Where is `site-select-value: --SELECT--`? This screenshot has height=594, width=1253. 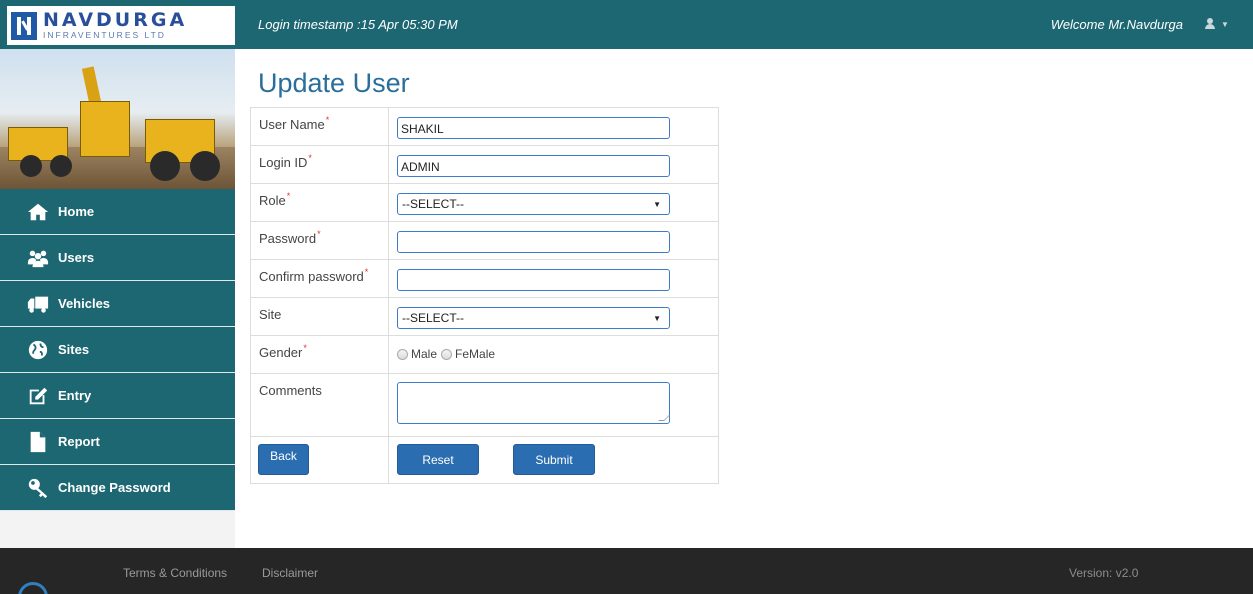
site-select-value: --SELECT-- is located at coordinates (433, 318).